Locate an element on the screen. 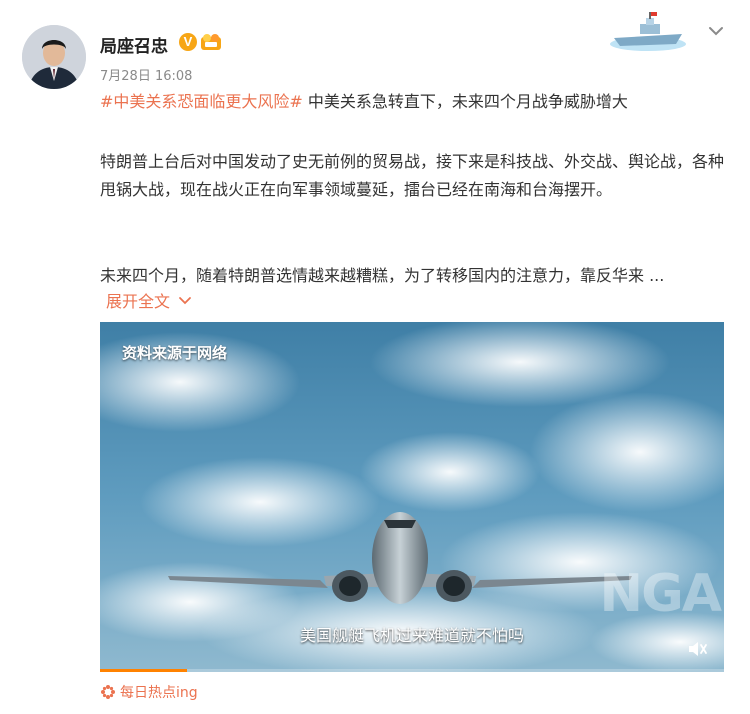 The width and height of the screenshot is (750, 714). author-name: 局座召忠 is located at coordinates (134, 44).